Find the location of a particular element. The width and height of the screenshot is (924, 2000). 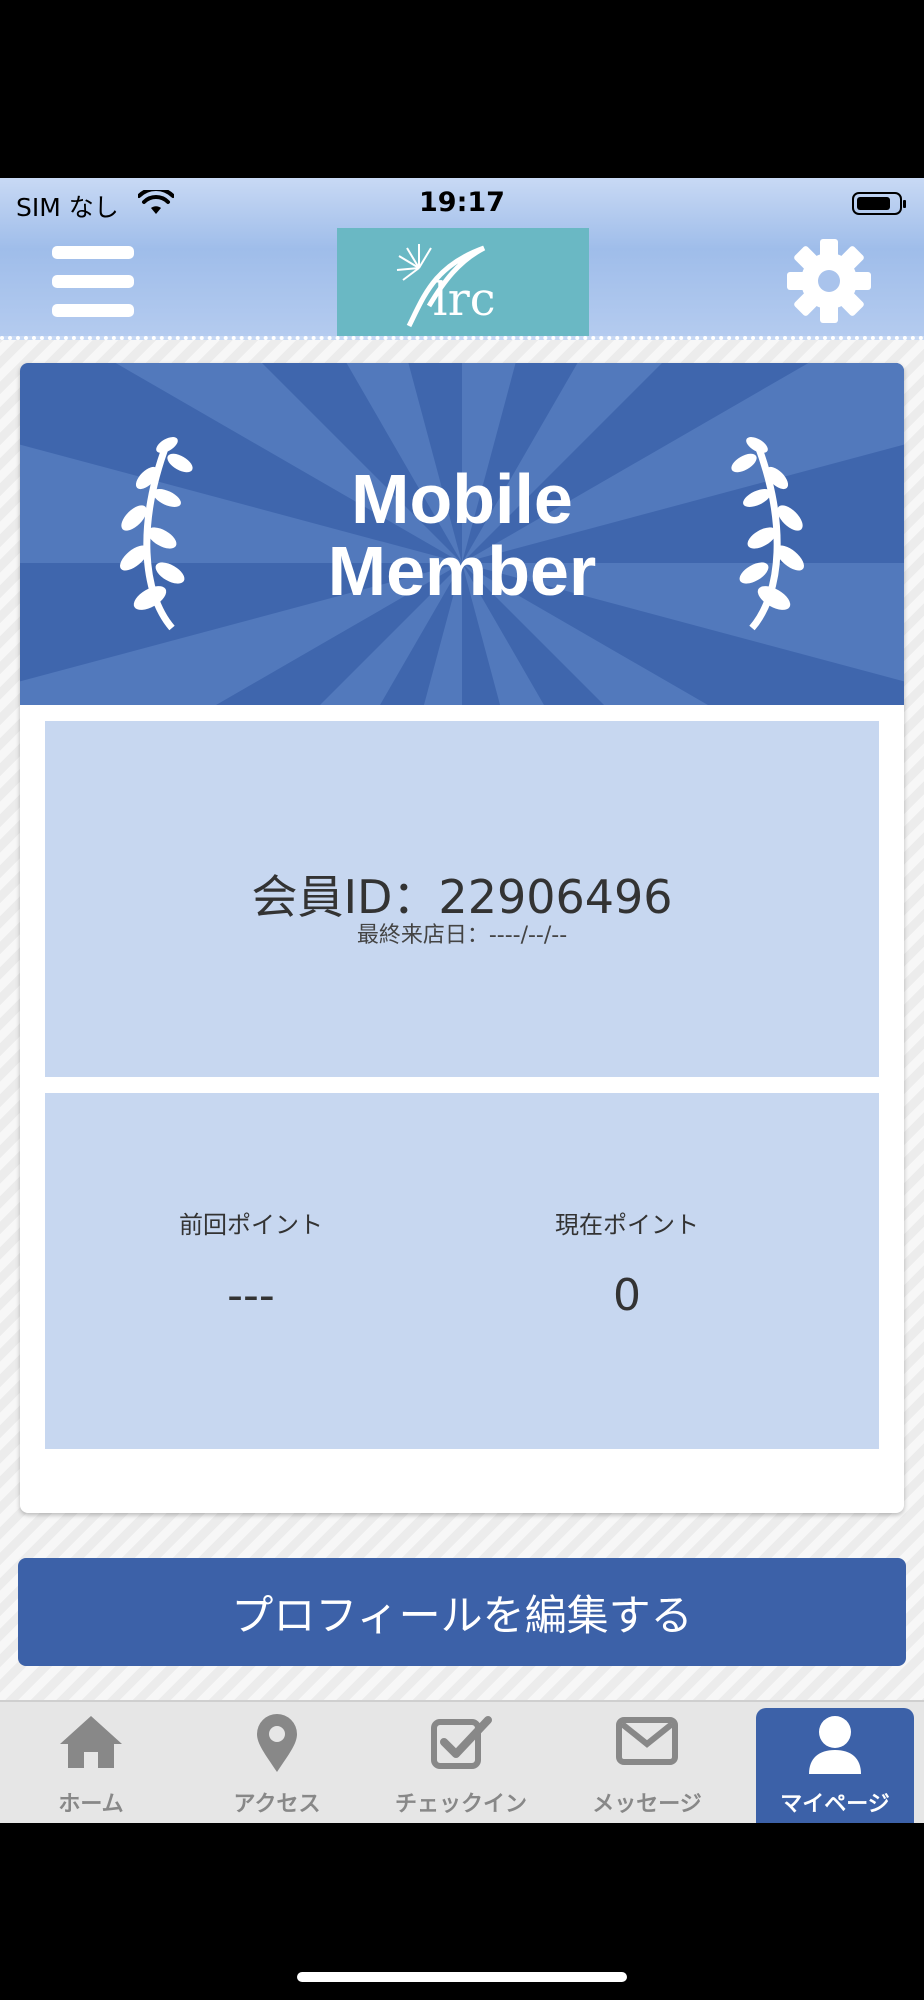

status-time: 19:17 is located at coordinates (462, 202).